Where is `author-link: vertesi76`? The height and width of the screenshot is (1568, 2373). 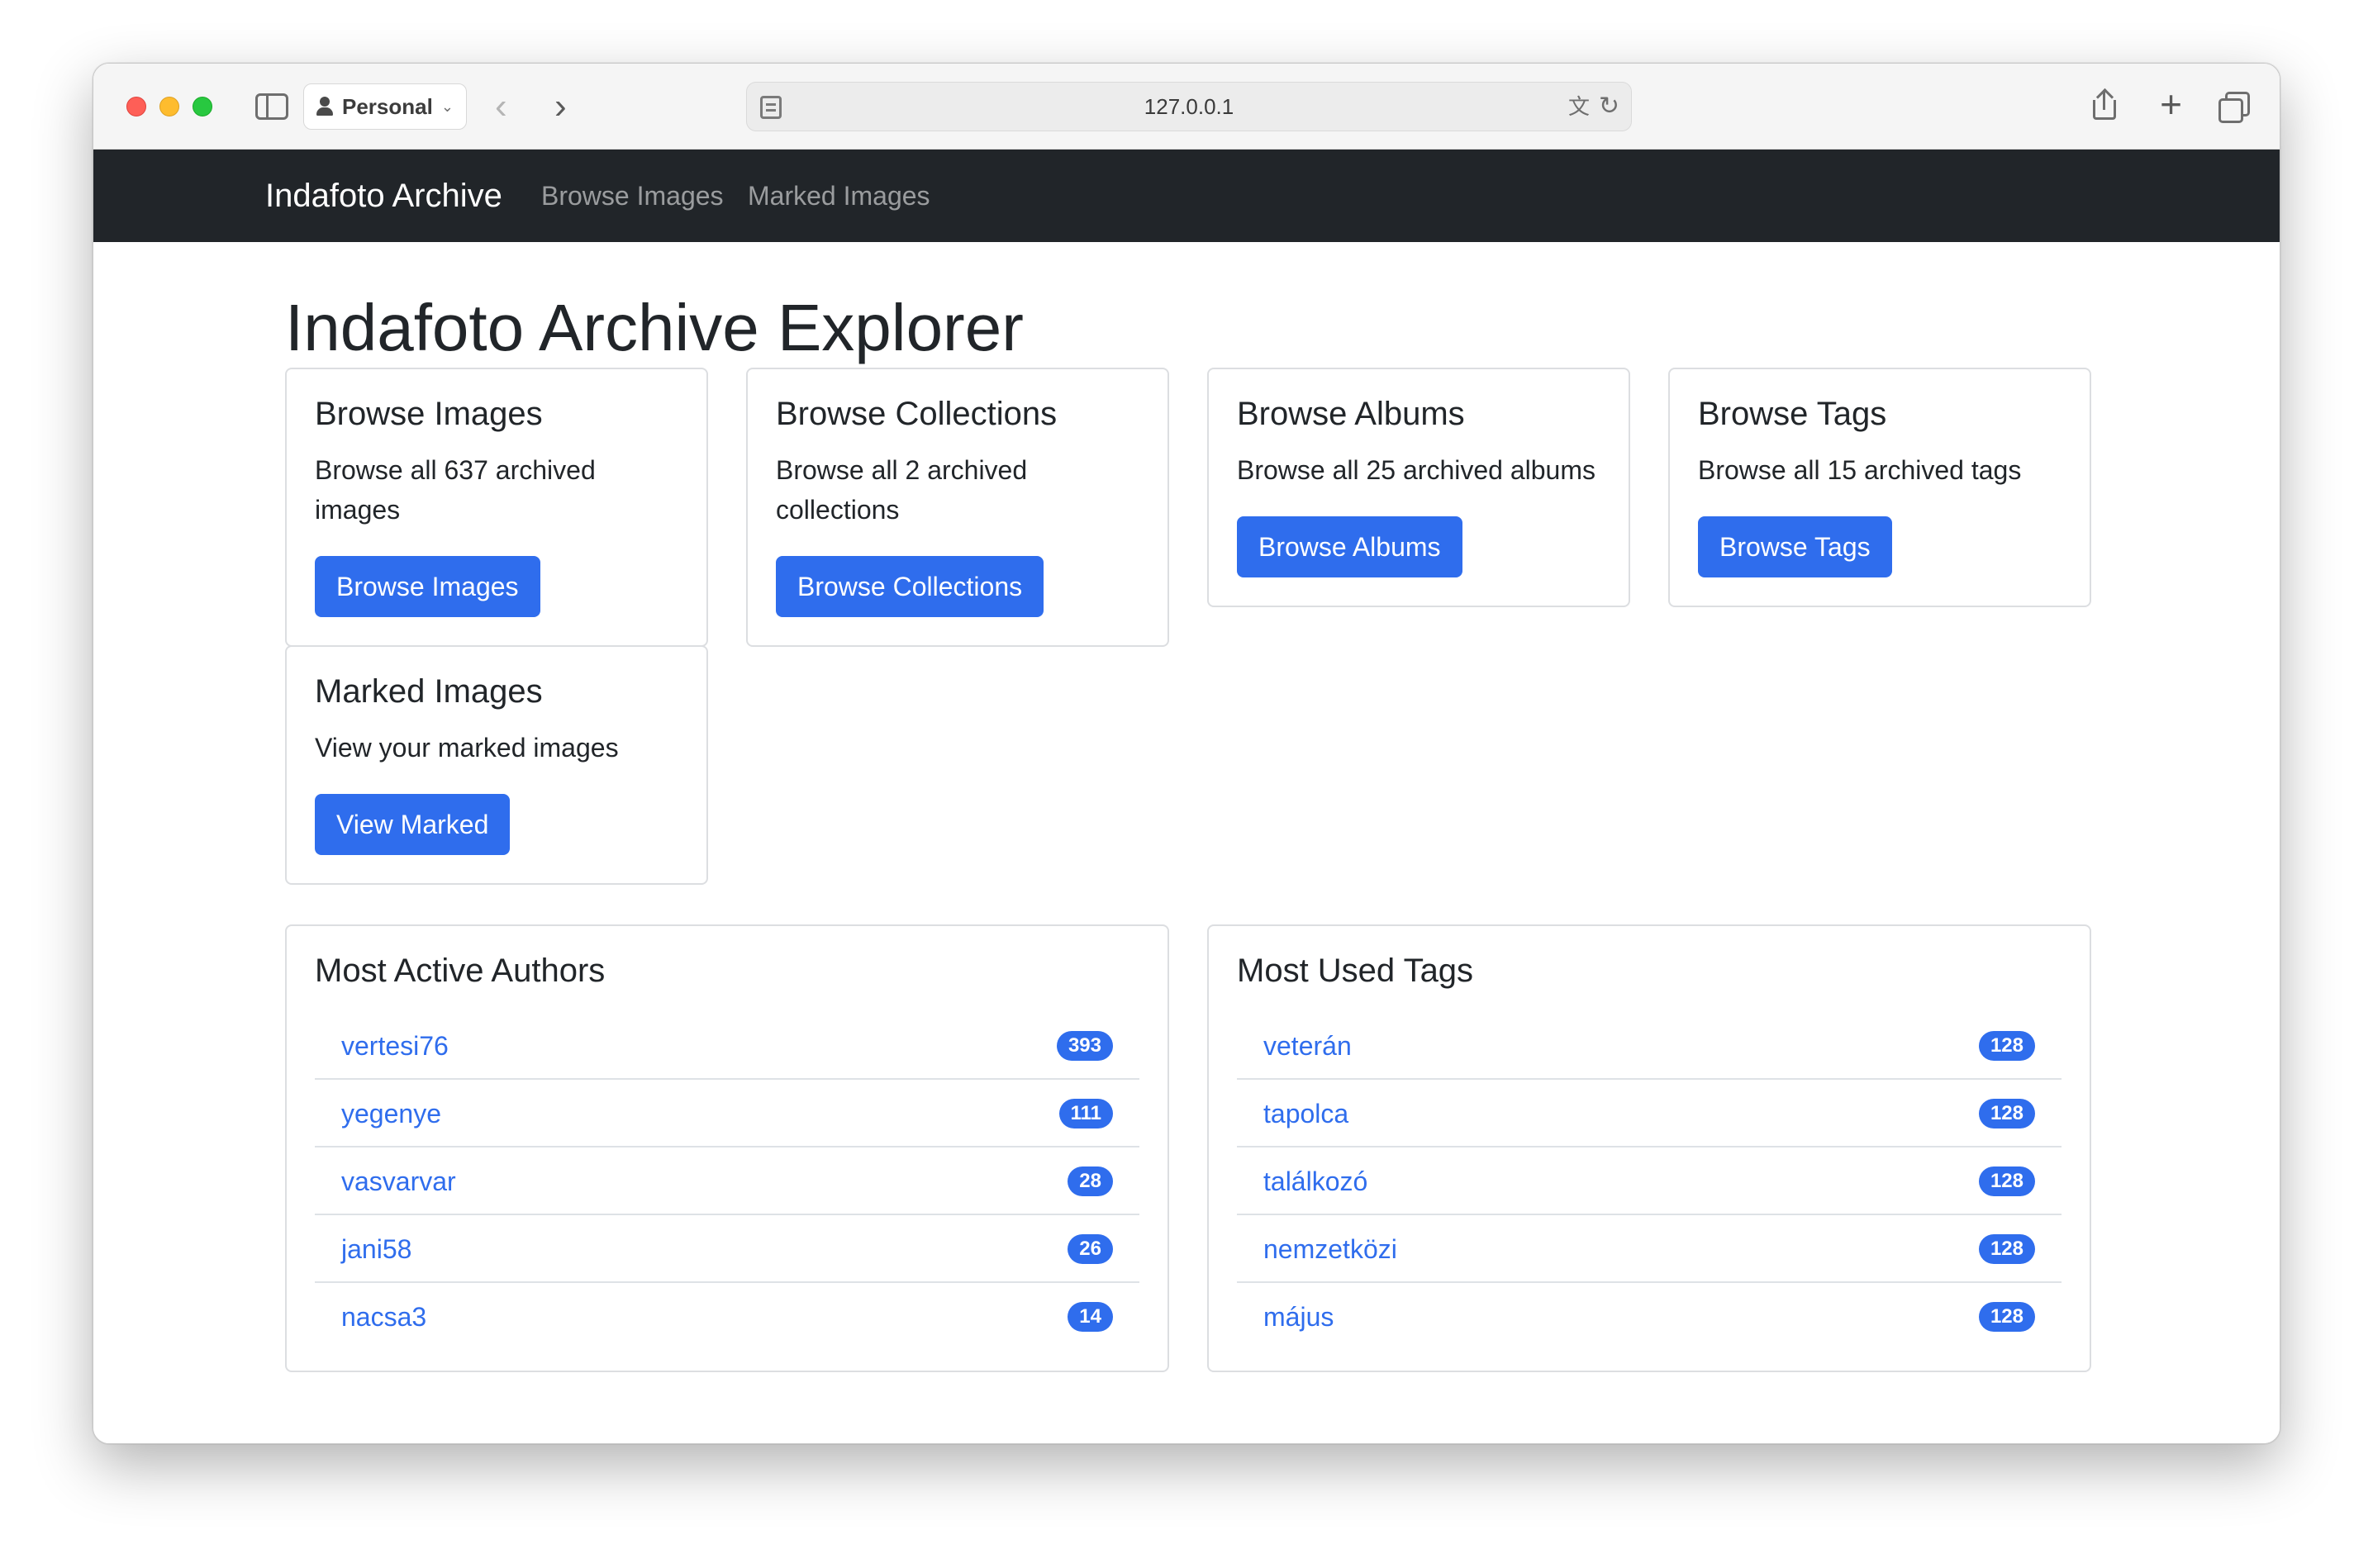 author-link: vertesi76 is located at coordinates (395, 1046).